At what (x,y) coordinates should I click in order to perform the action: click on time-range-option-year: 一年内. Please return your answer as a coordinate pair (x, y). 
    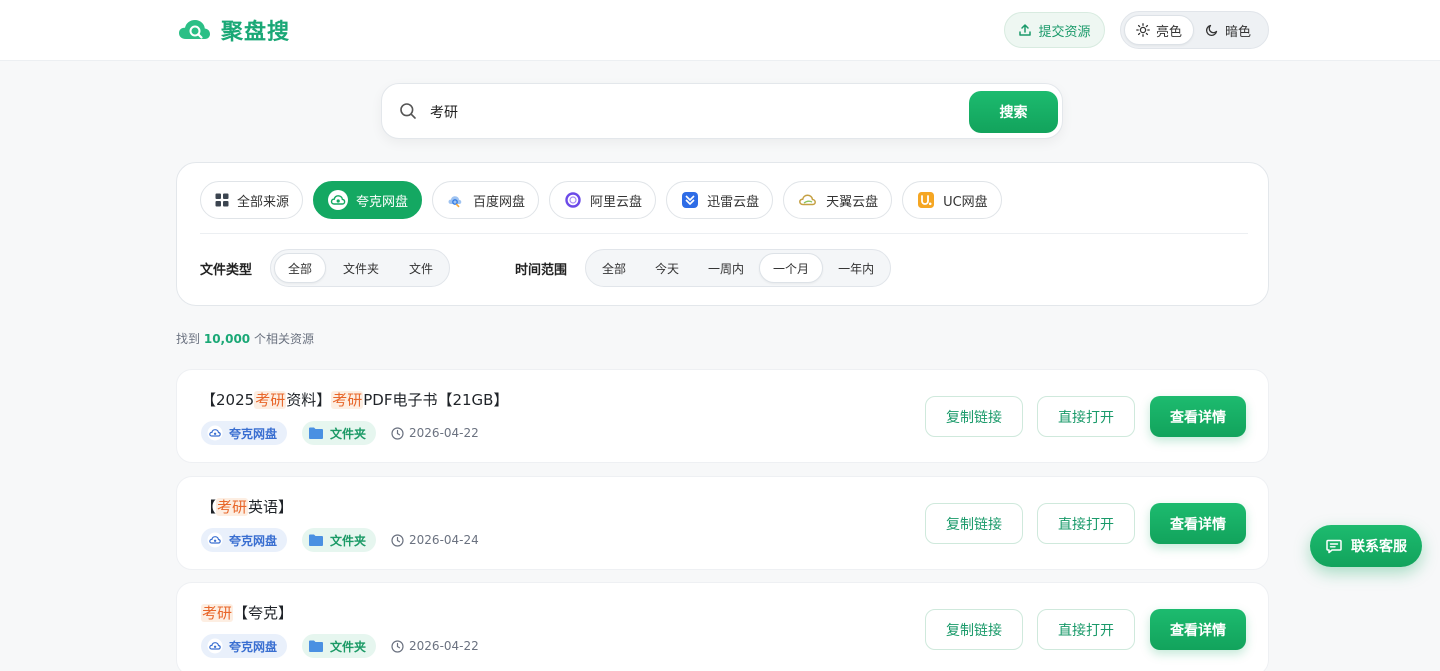
    Looking at the image, I should click on (856, 268).